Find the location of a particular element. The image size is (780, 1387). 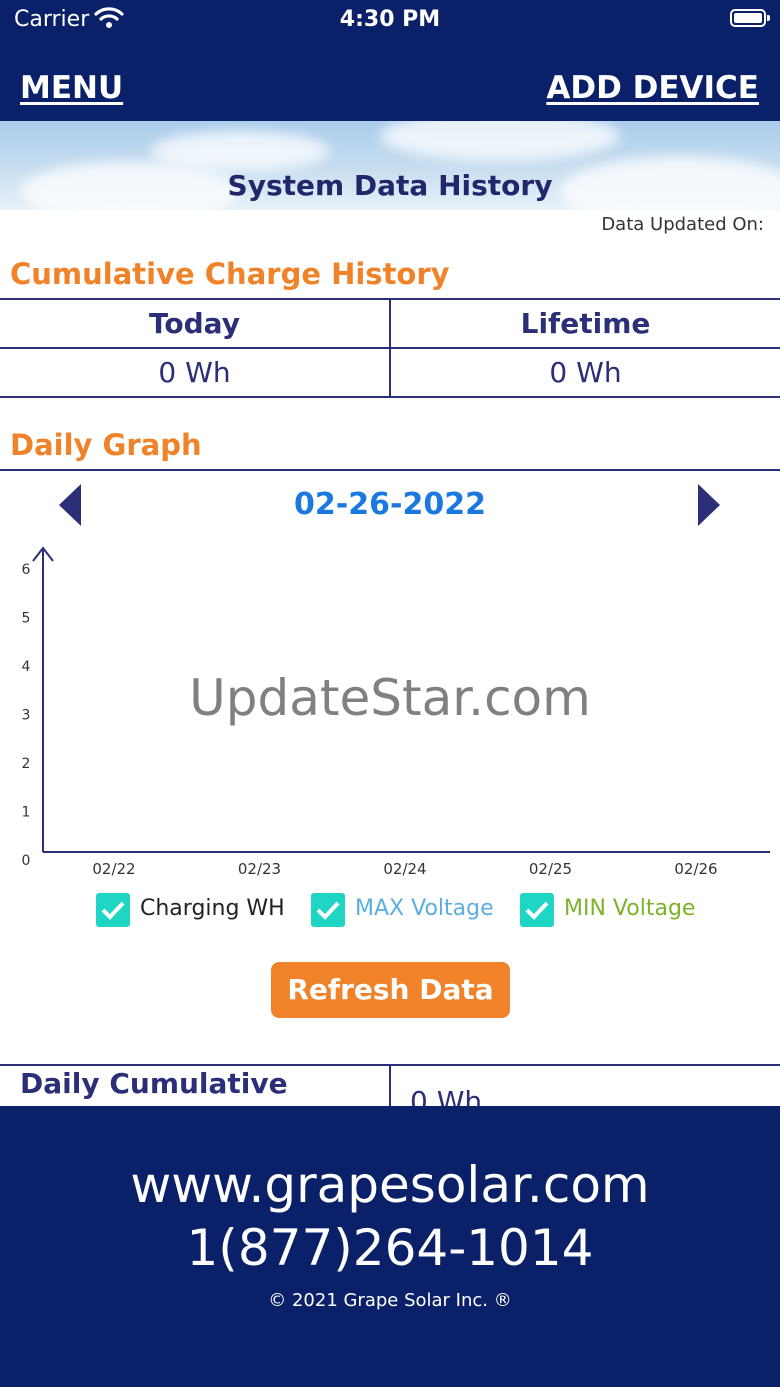

cumulative-charge-title: Cumulative Charge History is located at coordinates (230, 274).